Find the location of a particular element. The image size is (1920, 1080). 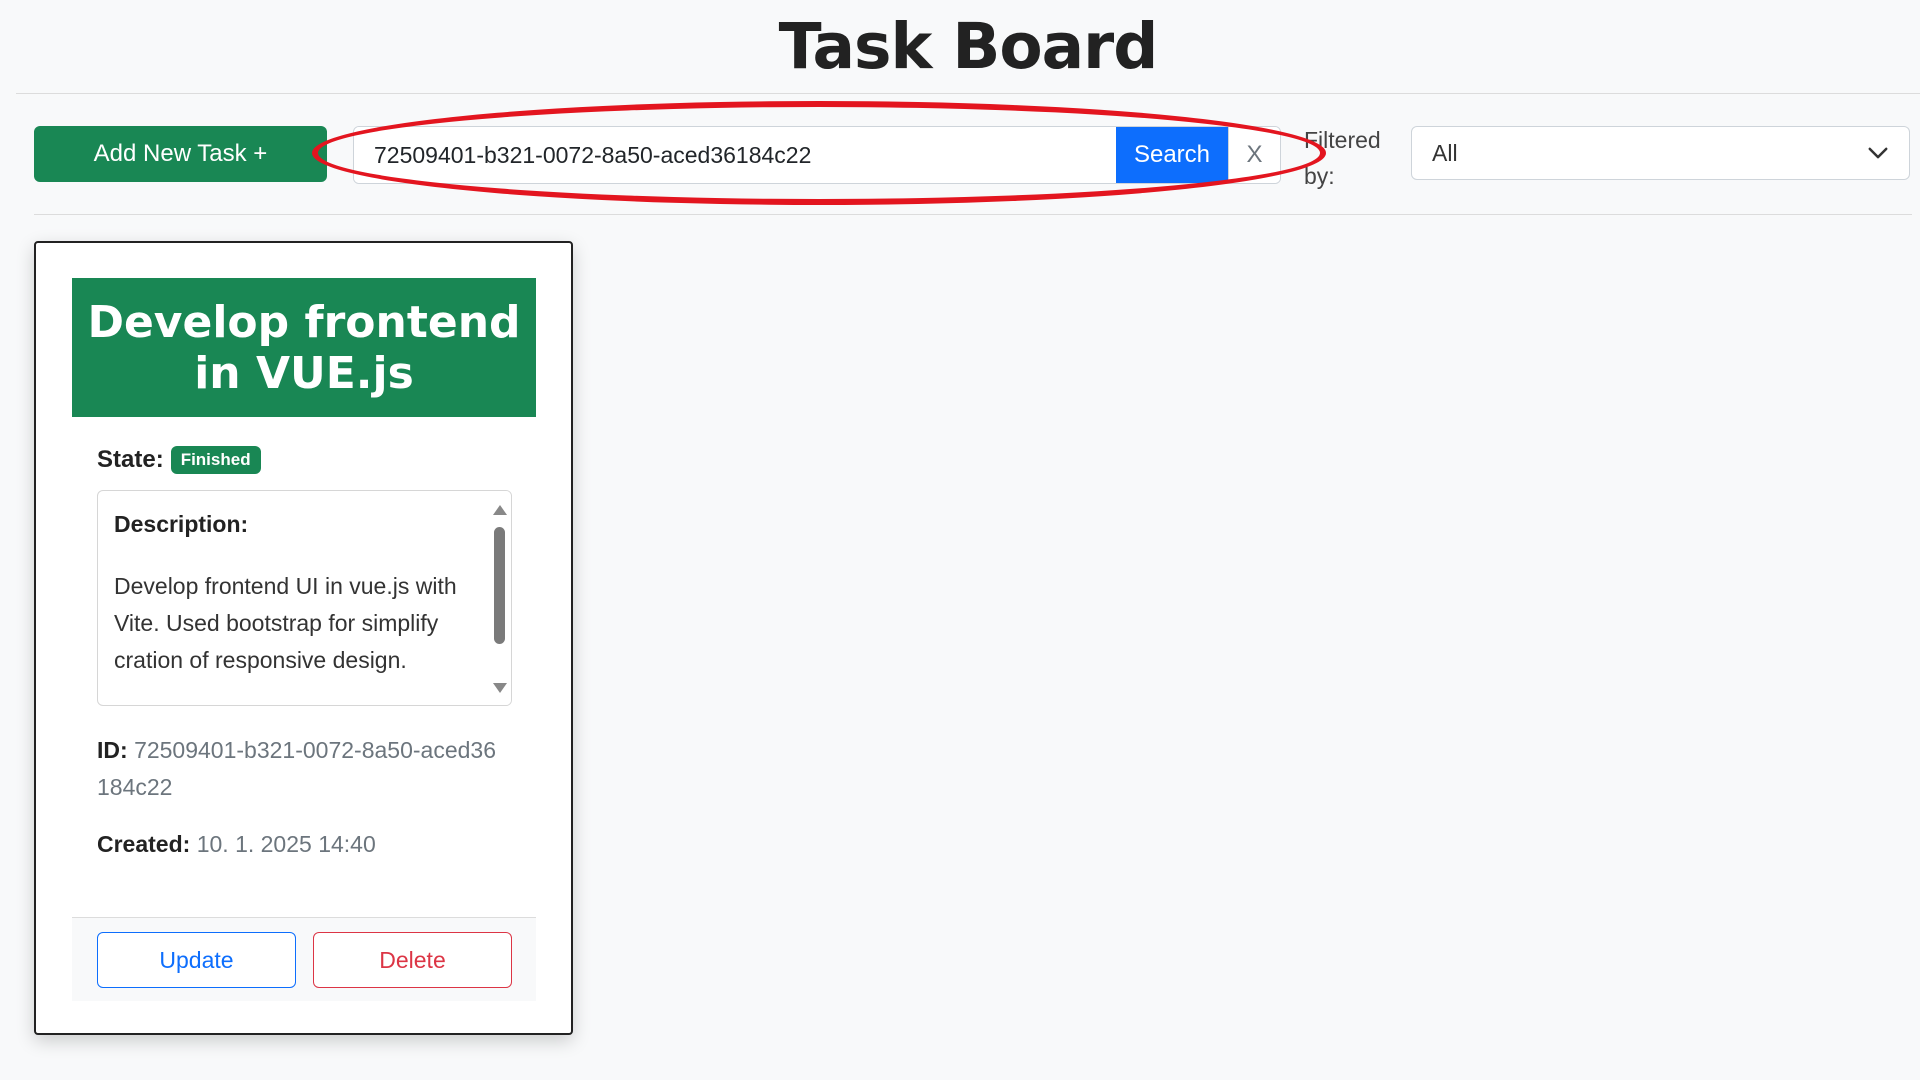

page-title: Task Board is located at coordinates (968, 46).